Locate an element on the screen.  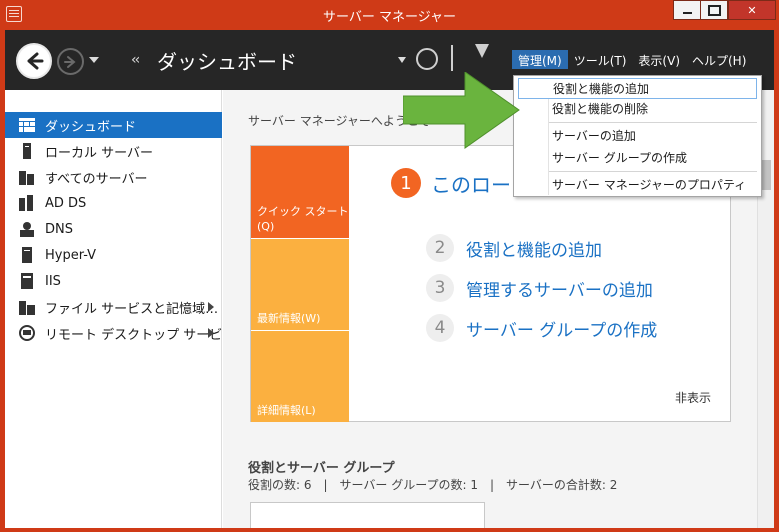
dns-icon is located at coordinates (27, 229).